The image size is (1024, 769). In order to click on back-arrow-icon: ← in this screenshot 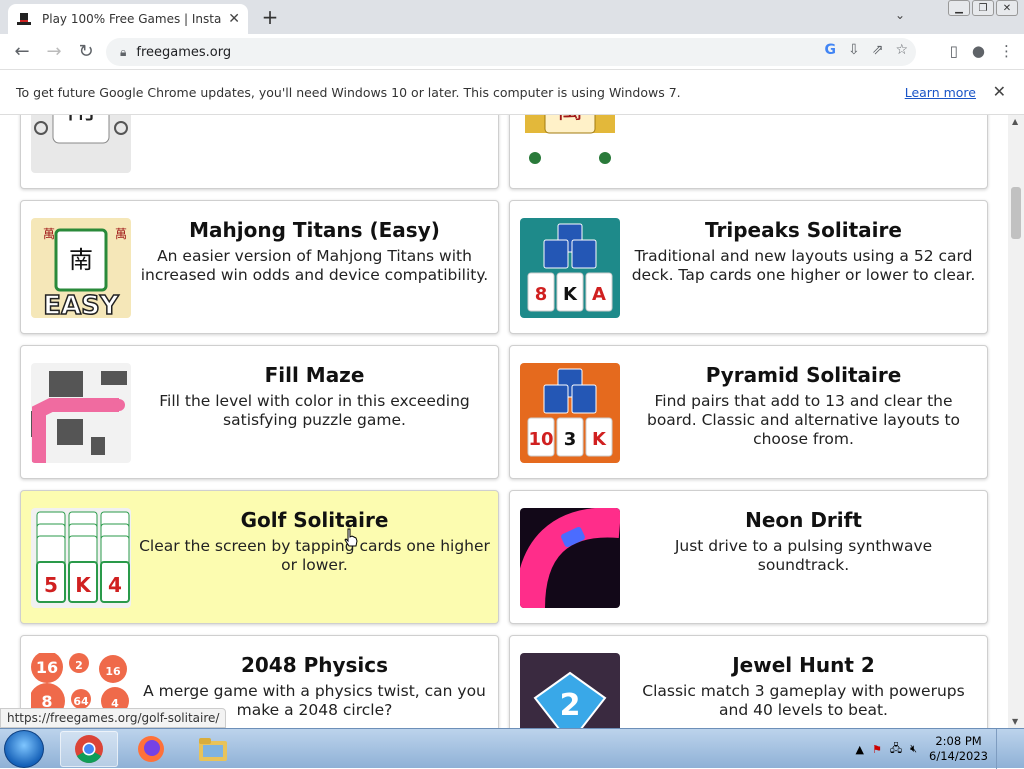, I will do `click(22, 52)`.